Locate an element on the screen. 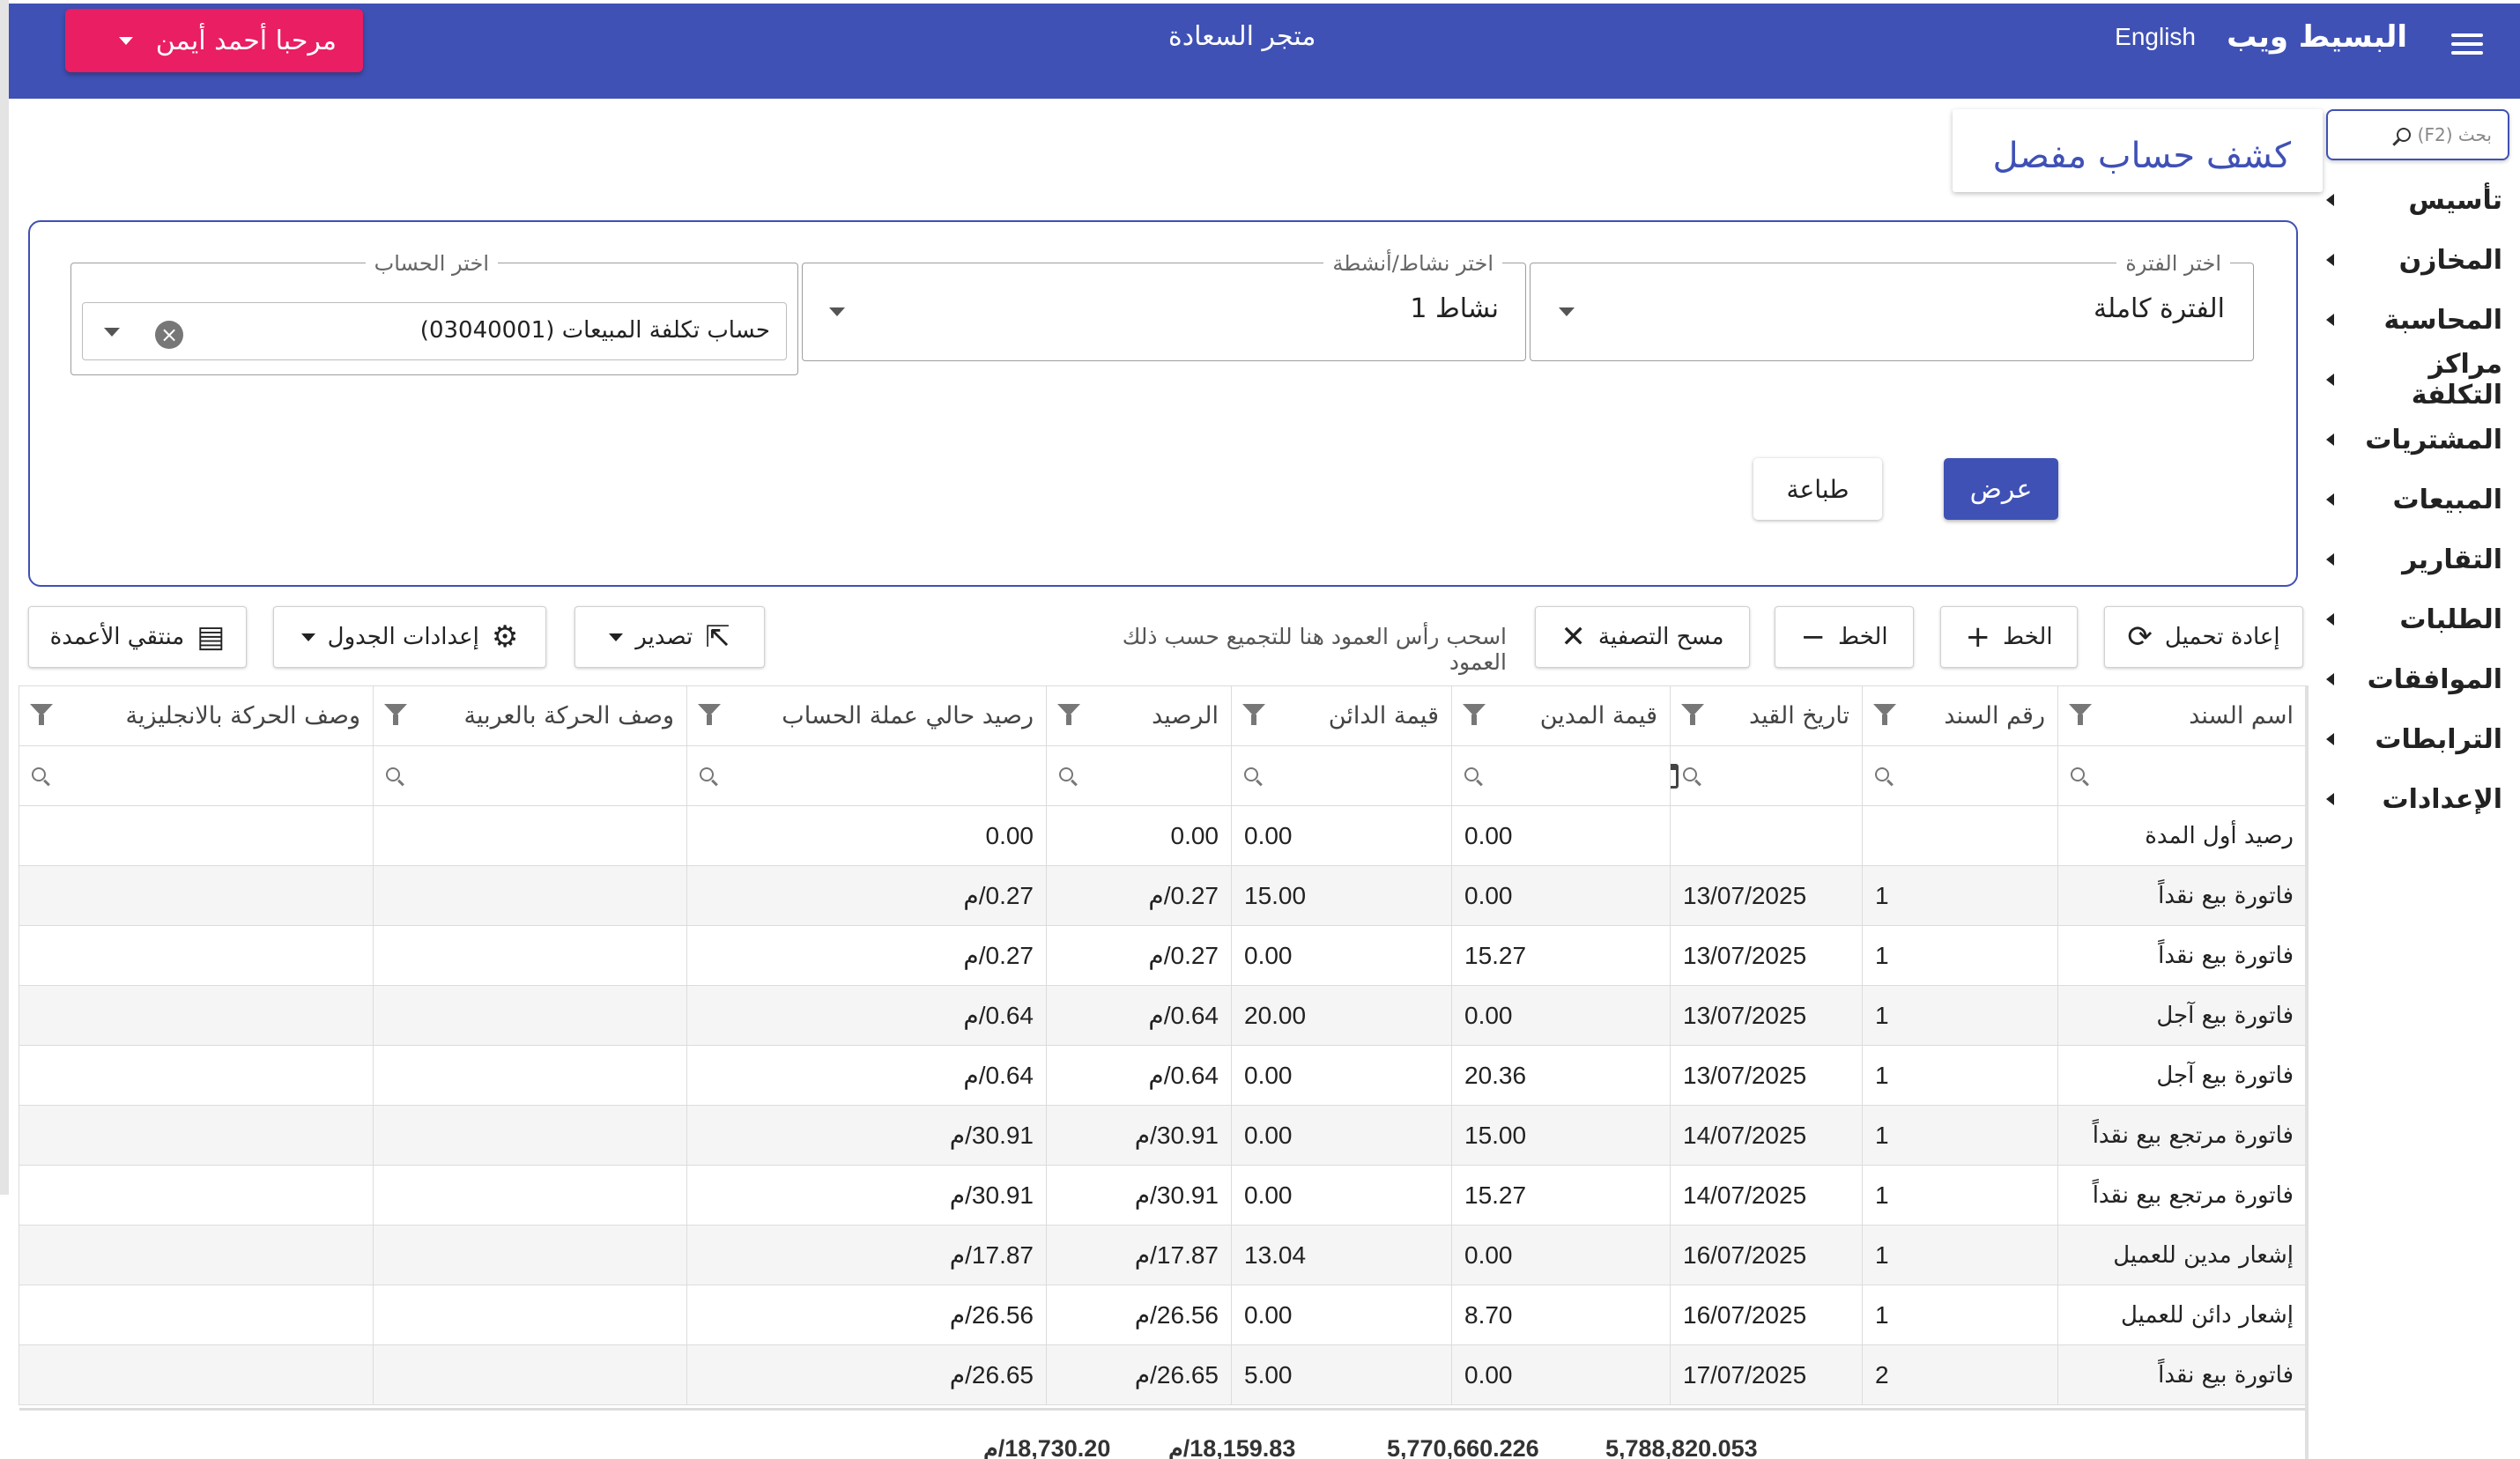  grid-scrollbar is located at coordinates (2307, 1072).